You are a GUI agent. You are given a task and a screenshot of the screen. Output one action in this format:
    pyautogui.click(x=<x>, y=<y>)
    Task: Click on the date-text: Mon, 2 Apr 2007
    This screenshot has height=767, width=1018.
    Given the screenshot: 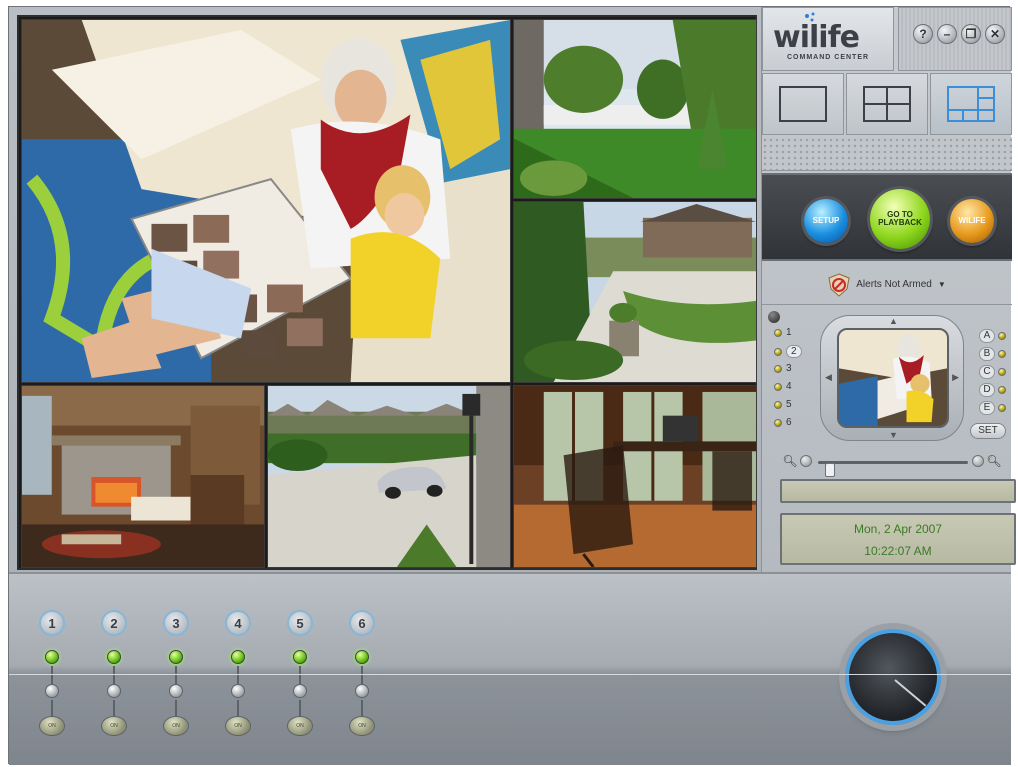 What is the action you would take?
    pyautogui.click(x=898, y=529)
    